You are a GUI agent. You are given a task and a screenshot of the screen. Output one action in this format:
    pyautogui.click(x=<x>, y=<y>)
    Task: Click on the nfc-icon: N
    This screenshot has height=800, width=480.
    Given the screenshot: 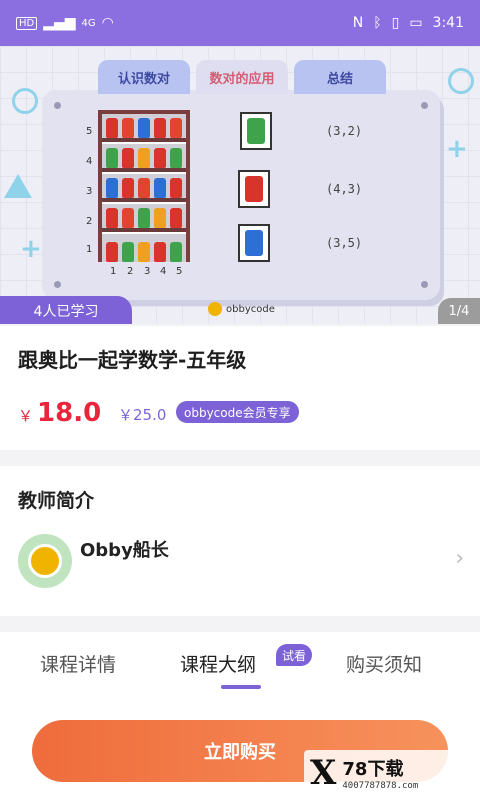 What is the action you would take?
    pyautogui.click(x=358, y=23)
    